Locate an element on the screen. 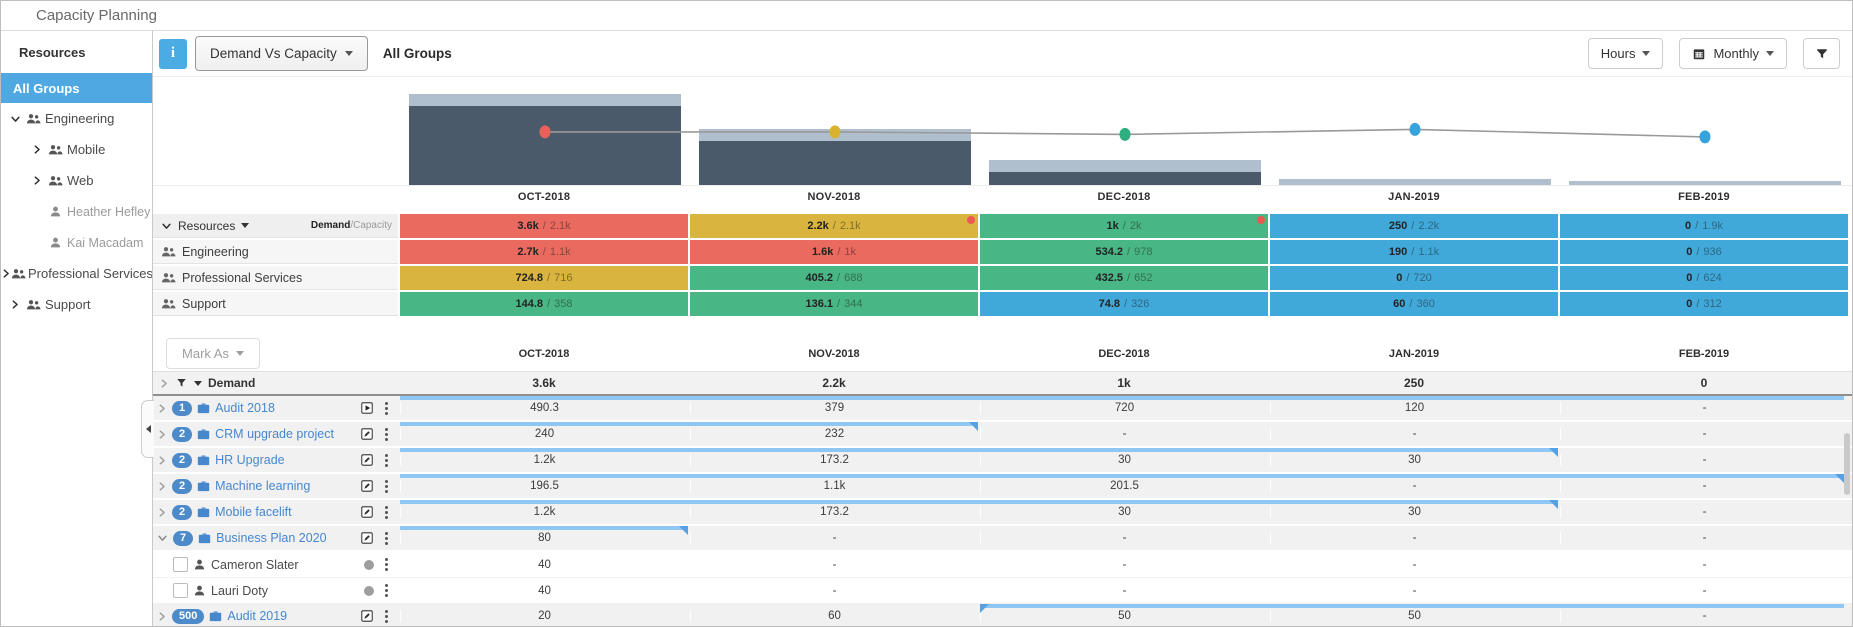  project-row-crm-upgrade-project: 2 CRM upgrade project 240 232- - - is located at coordinates (1002, 435).